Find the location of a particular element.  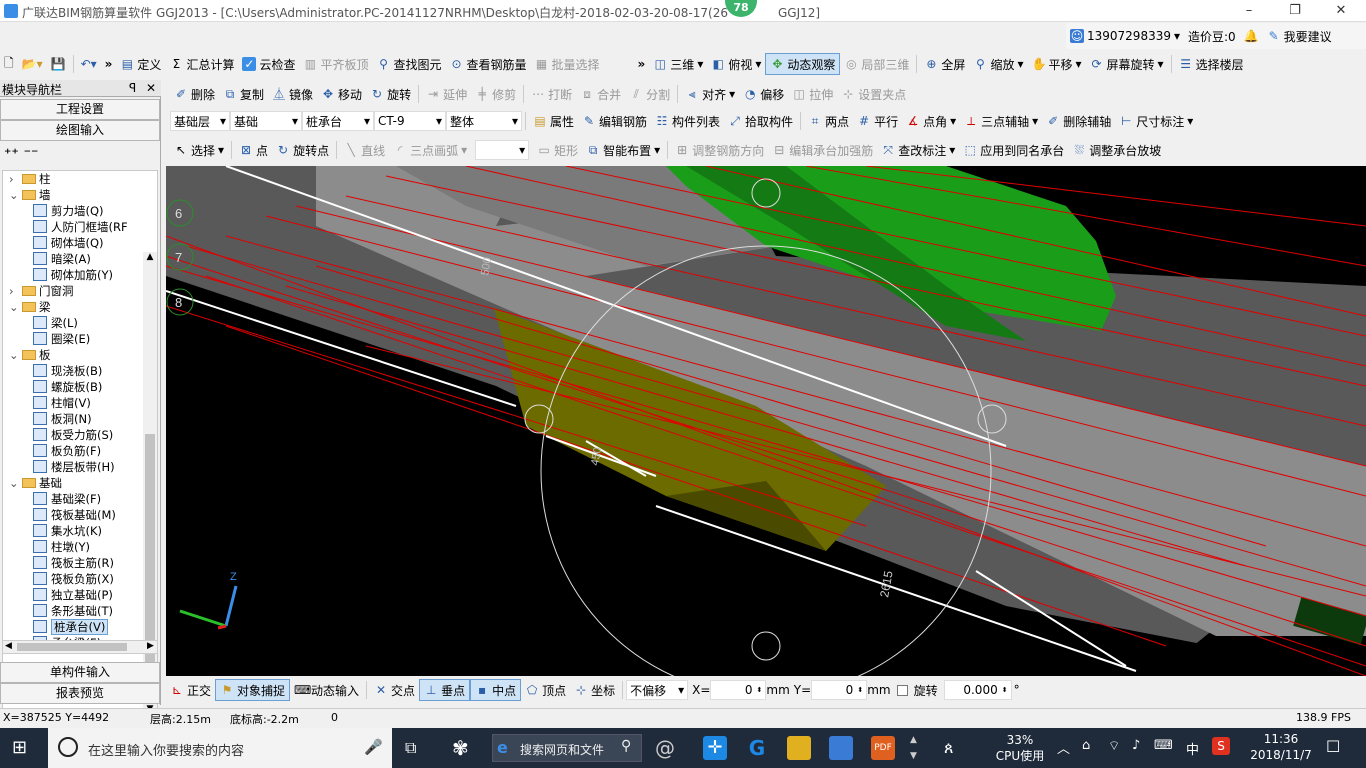

shape-select: ▾ is located at coordinates (502, 150).